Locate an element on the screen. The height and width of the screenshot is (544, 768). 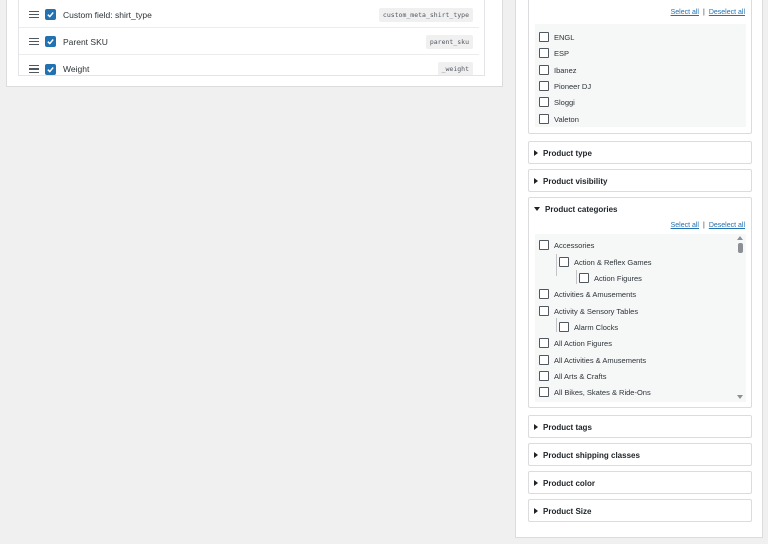
section-title: Product type is located at coordinates (567, 153).